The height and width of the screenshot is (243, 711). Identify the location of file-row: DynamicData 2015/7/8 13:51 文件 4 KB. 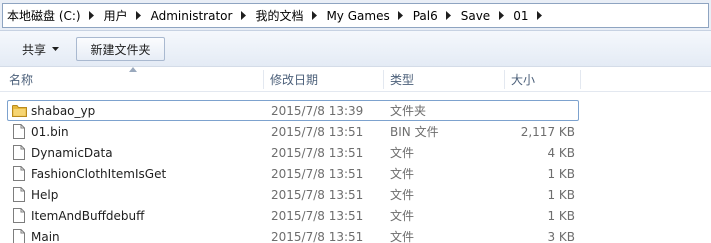
(355, 152).